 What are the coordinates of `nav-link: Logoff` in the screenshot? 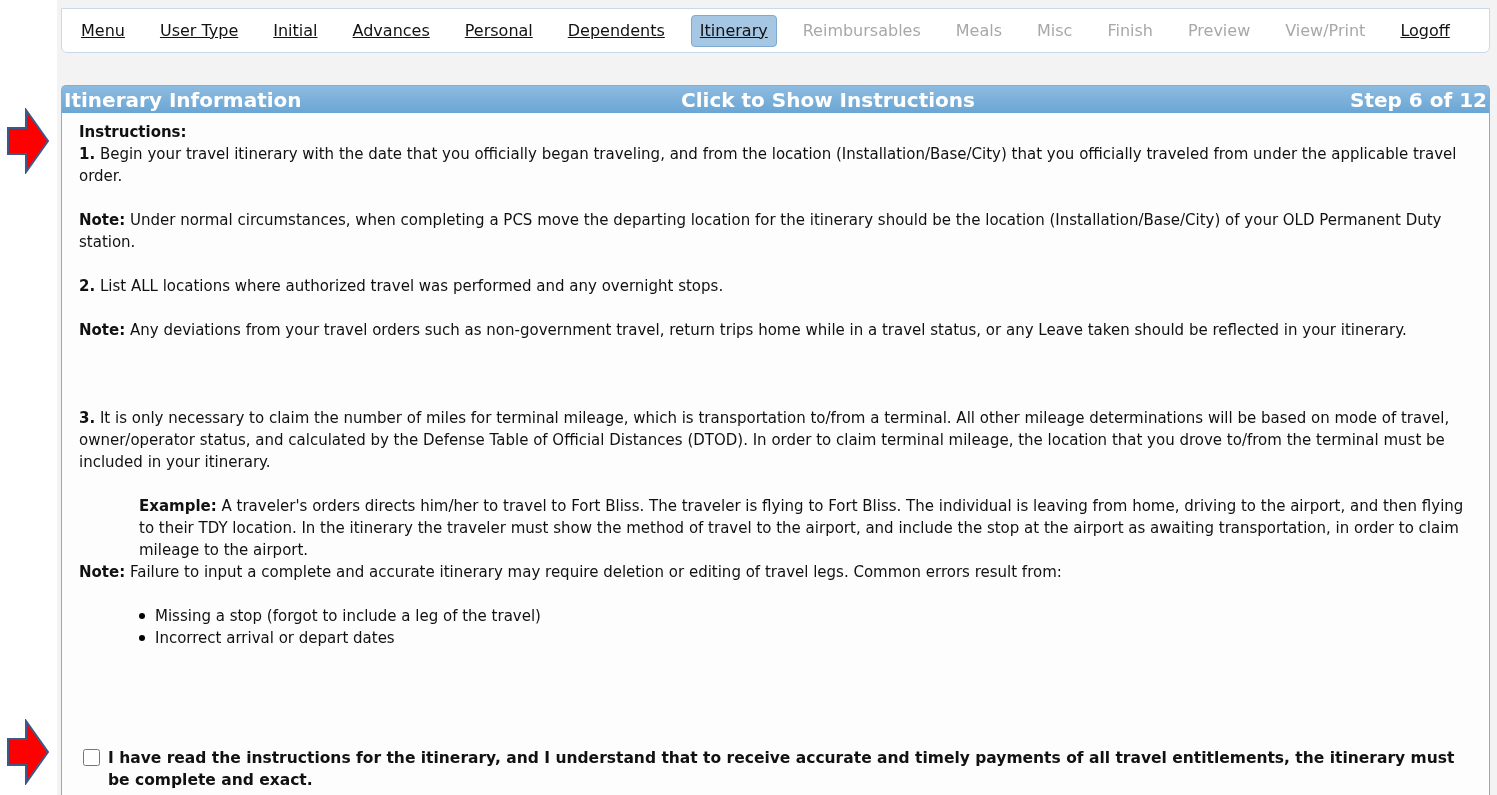 It's located at (1425, 30).